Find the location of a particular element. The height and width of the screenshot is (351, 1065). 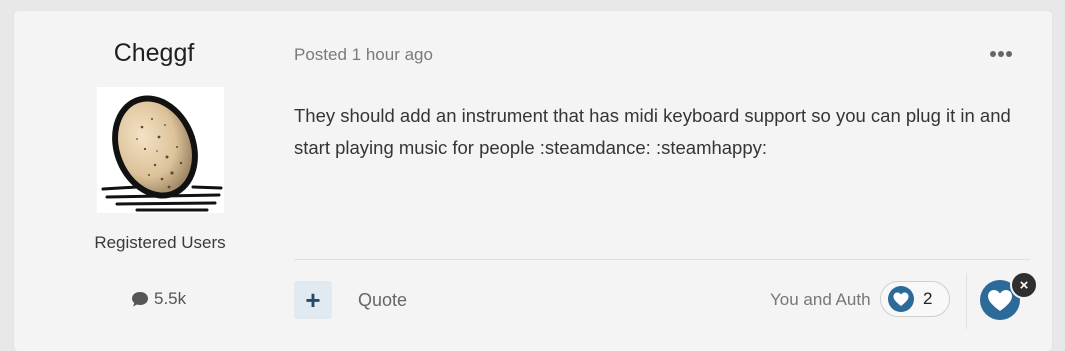

reaction-count: 2 is located at coordinates (928, 298).